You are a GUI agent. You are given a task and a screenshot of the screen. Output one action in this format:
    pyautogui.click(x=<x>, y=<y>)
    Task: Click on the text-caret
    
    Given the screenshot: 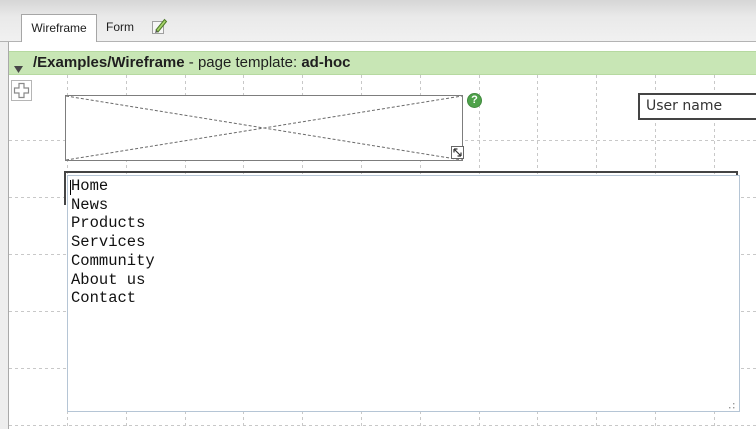 What is the action you would take?
    pyautogui.click(x=70, y=187)
    